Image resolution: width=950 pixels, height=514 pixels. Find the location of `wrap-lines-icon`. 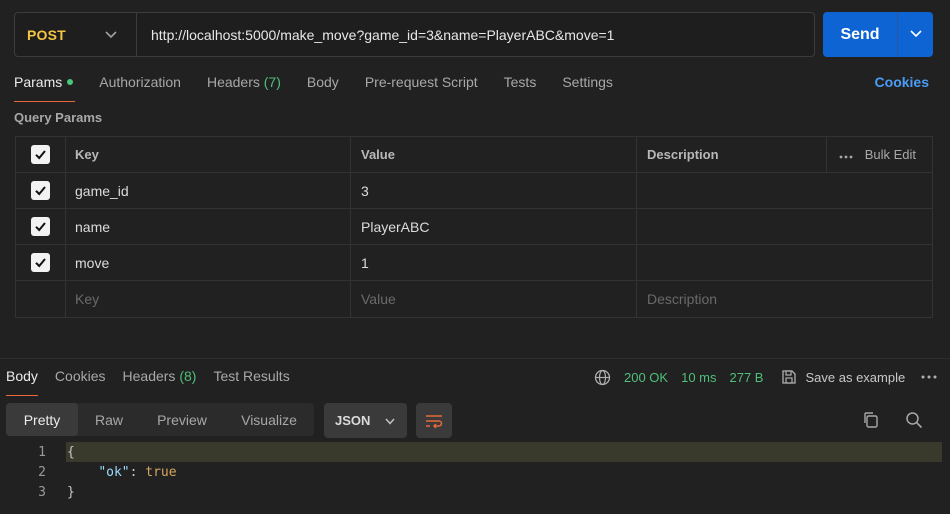

wrap-lines-icon is located at coordinates (434, 421).